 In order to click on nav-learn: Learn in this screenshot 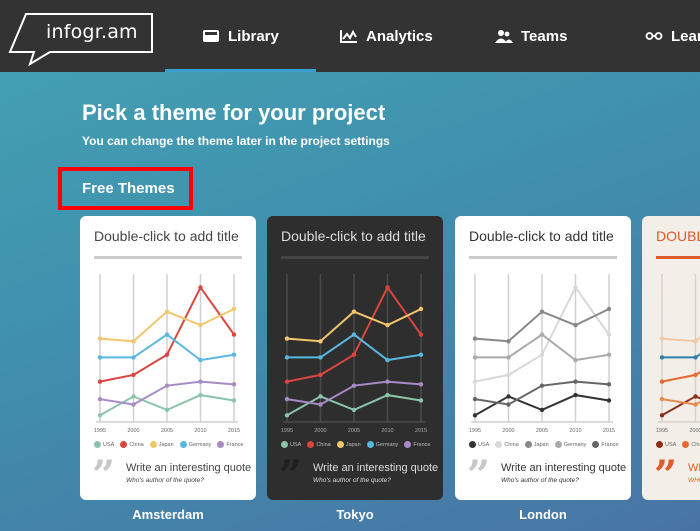, I will do `click(672, 36)`.